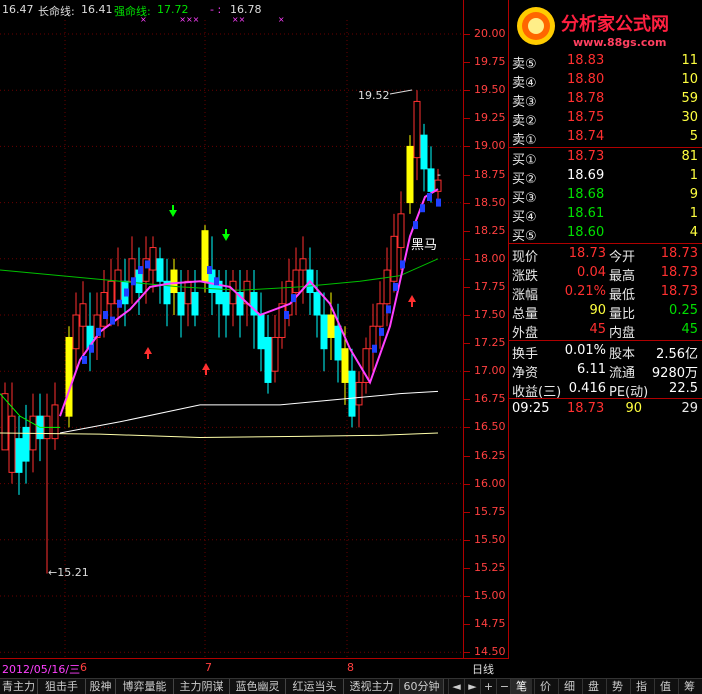 The width and height of the screenshot is (702, 694). What do you see at coordinates (587, 253) in the screenshot?
I see `stat-value: 18.73` at bounding box center [587, 253].